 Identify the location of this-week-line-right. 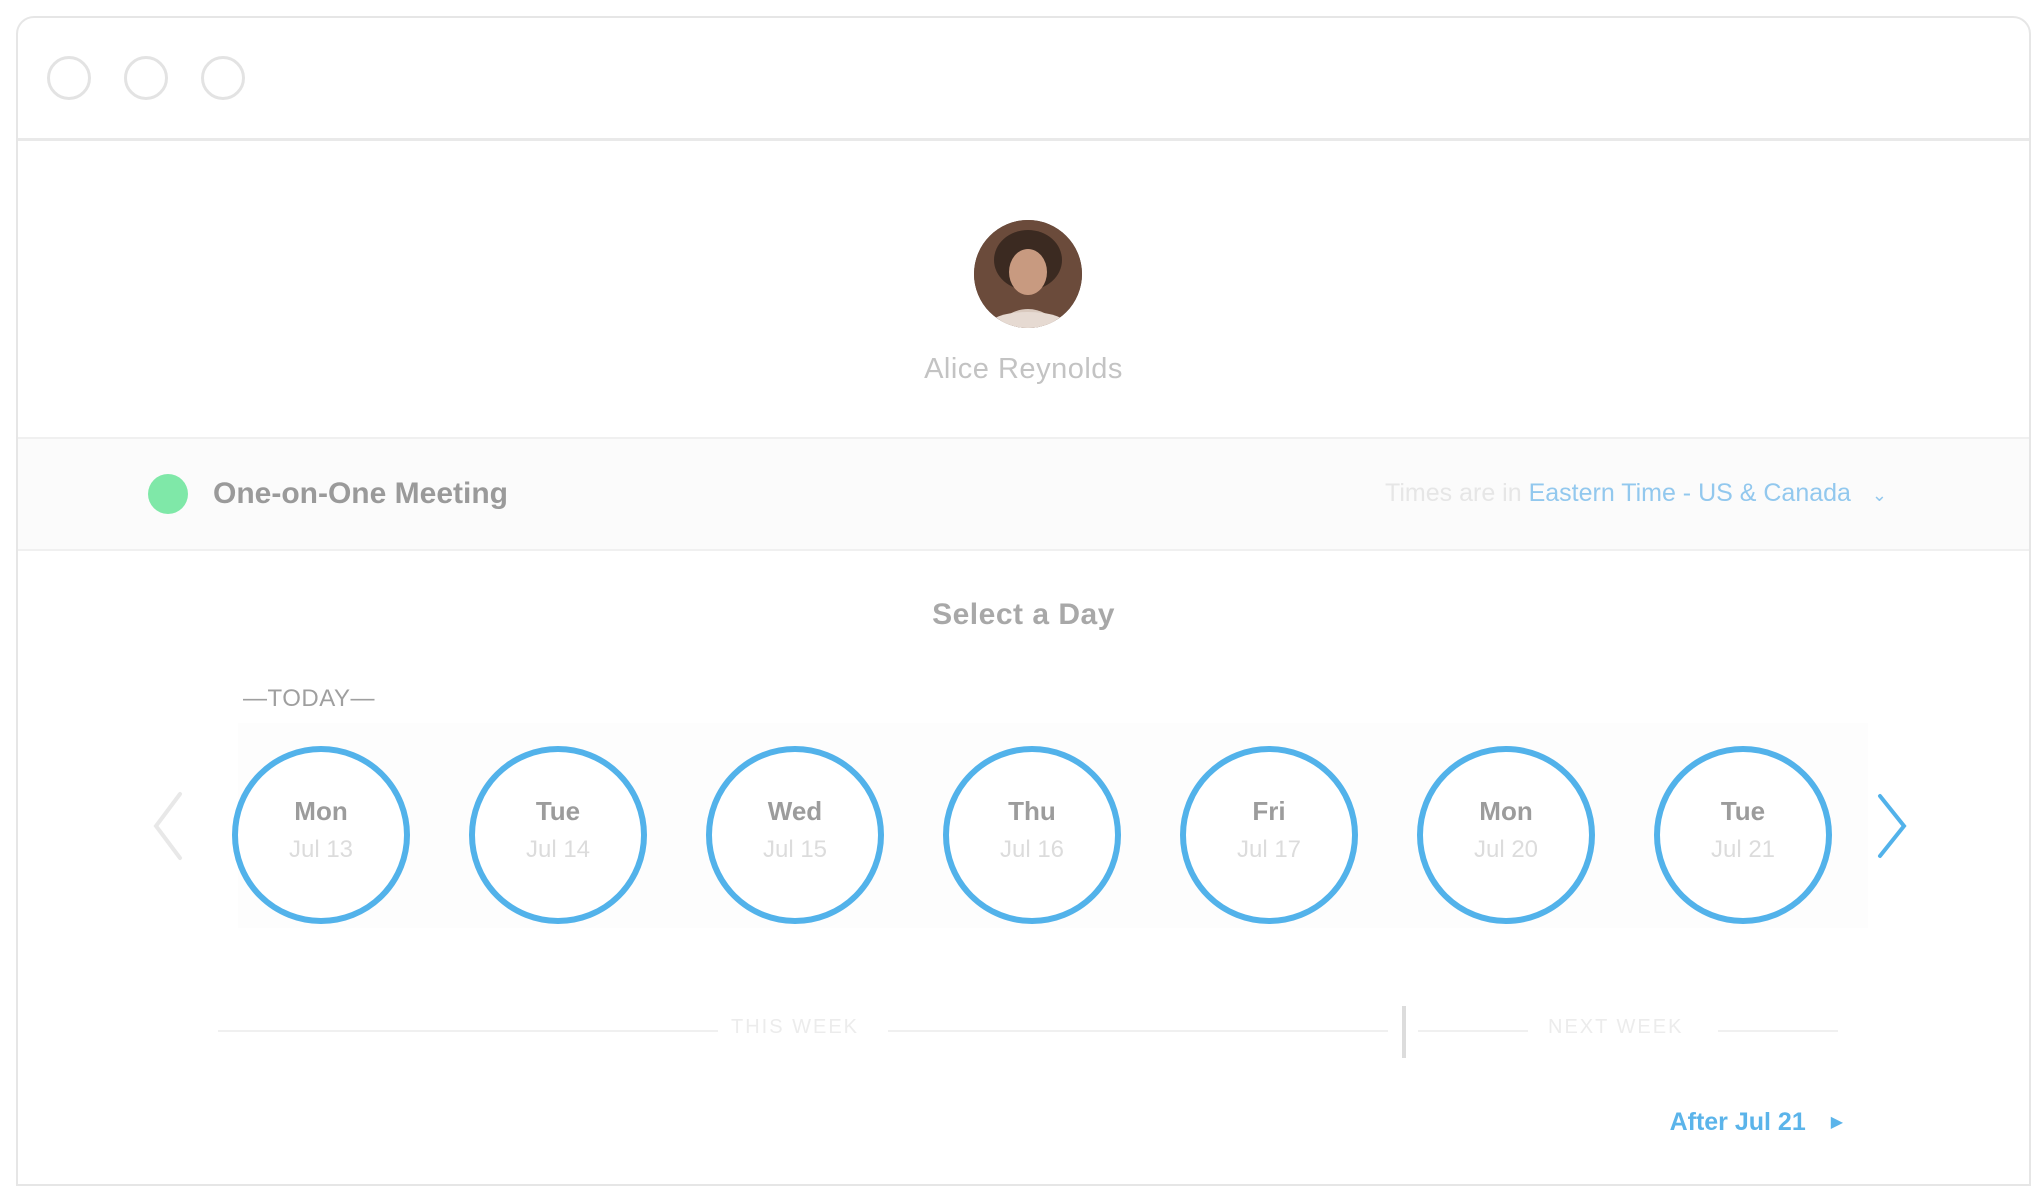
(1138, 1031).